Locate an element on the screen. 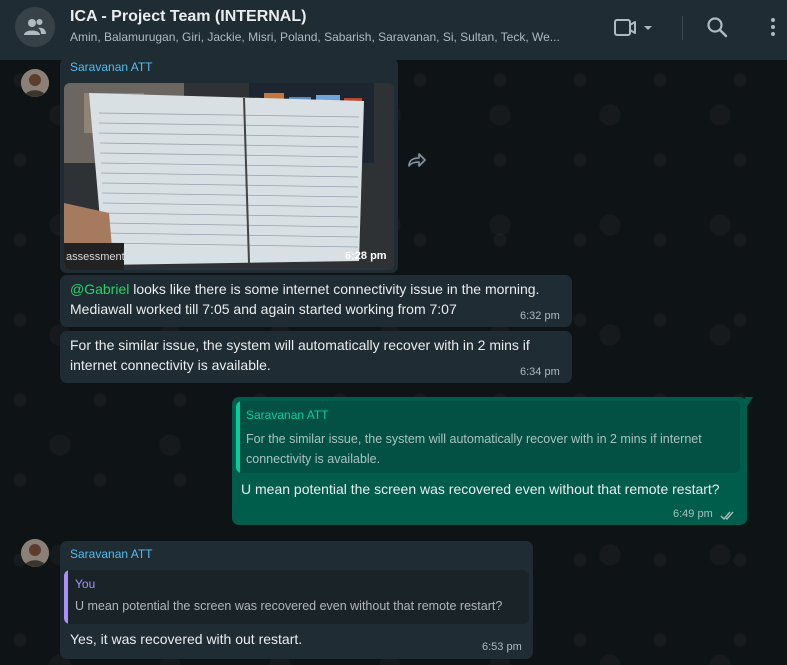  delivered-ticks-icon is located at coordinates (727, 516).